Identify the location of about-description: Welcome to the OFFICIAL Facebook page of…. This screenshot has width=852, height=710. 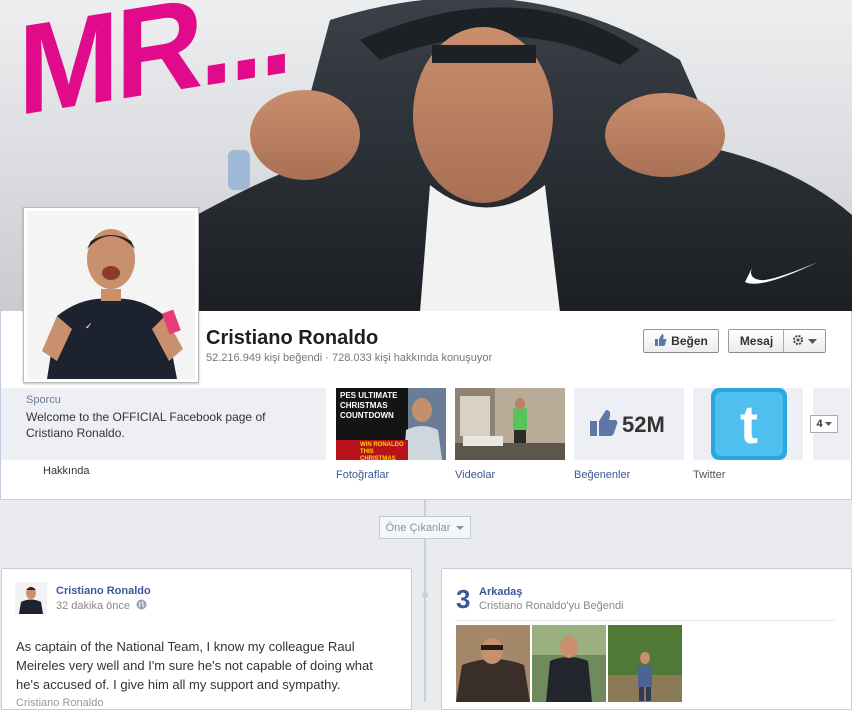
(146, 425).